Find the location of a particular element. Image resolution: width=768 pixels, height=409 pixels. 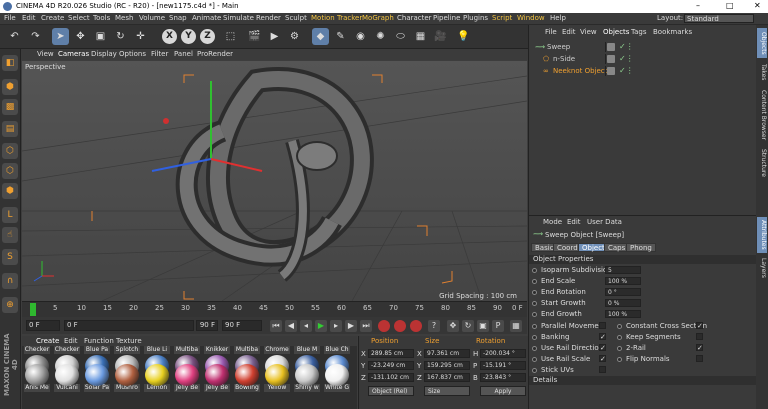

obj-menu-objects: Objects is located at coordinates (616, 32).